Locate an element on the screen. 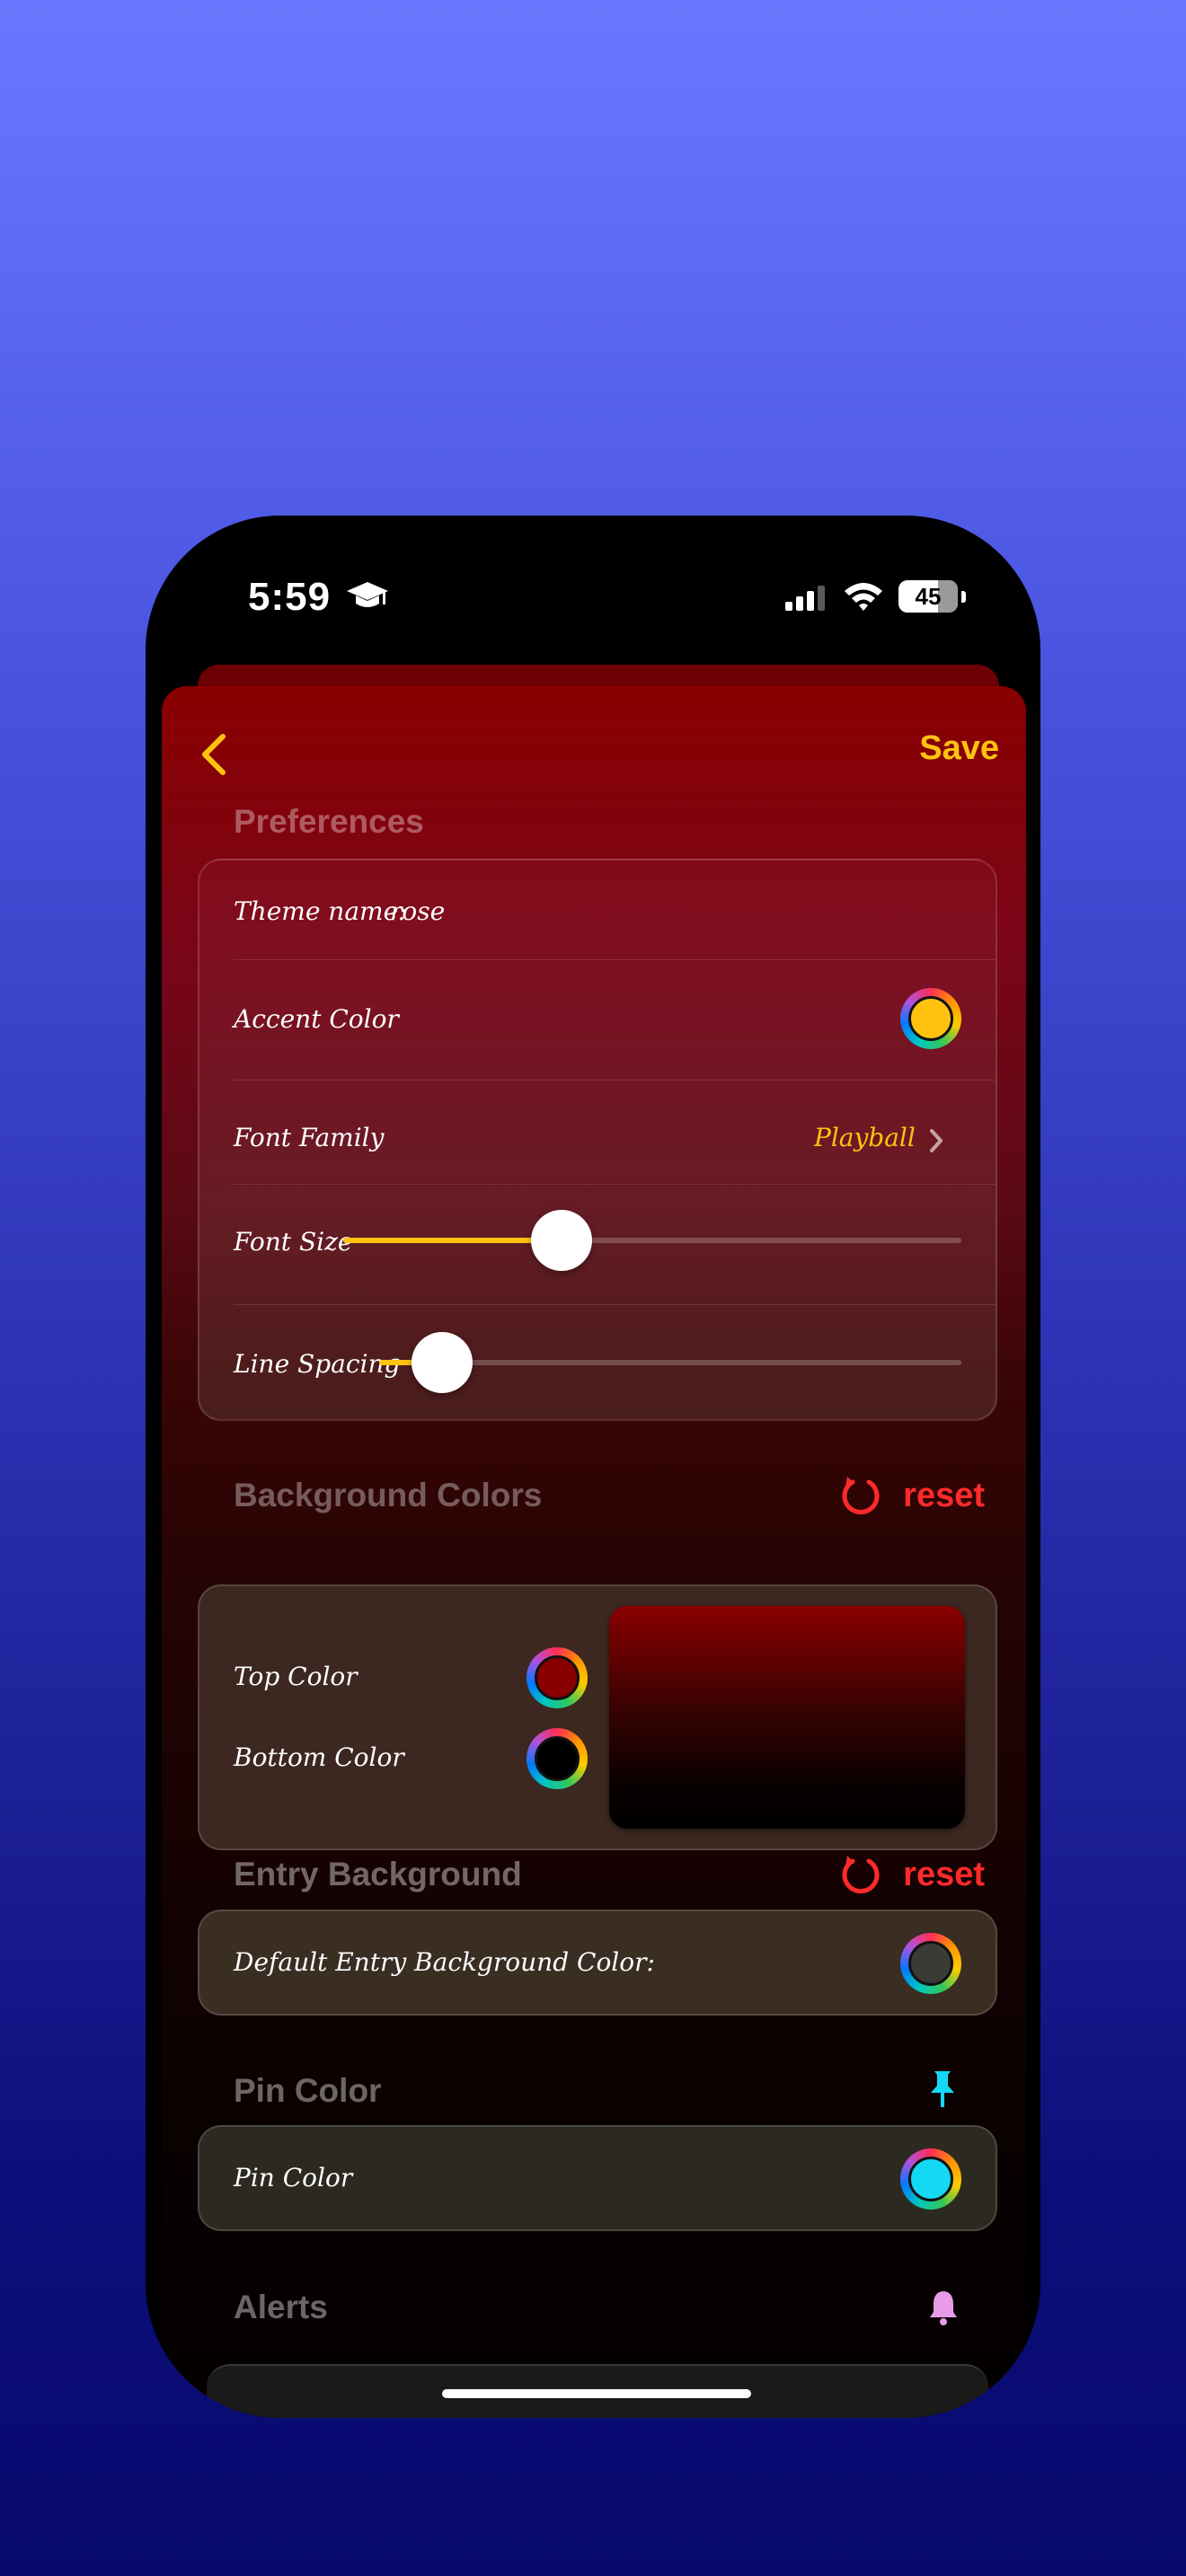 The width and height of the screenshot is (1186, 2576). graduation-cap-icon is located at coordinates (367, 594).